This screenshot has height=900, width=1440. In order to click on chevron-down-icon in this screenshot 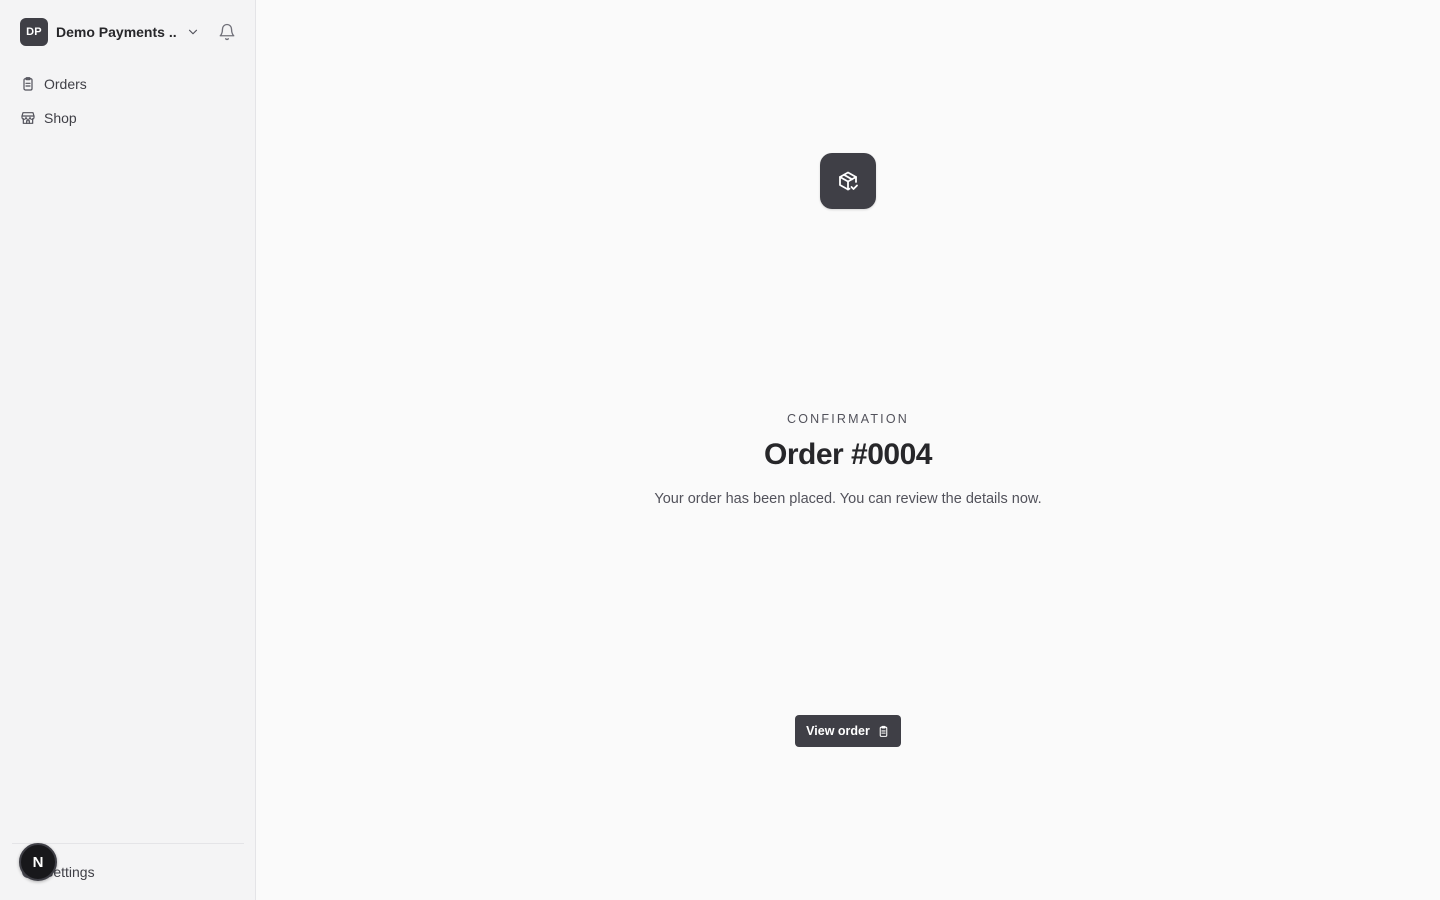, I will do `click(193, 32)`.